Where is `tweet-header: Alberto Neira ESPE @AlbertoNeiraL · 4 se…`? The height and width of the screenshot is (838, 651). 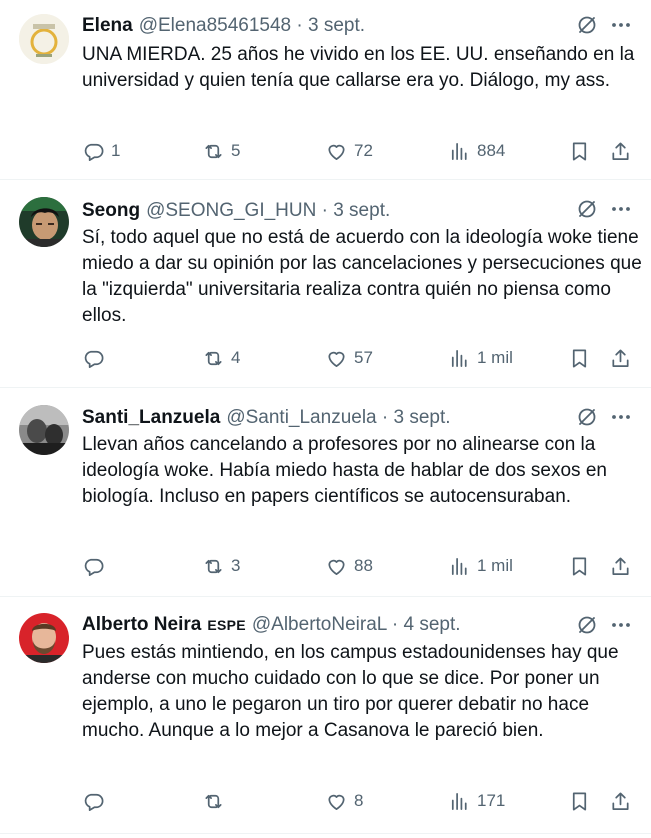 tweet-header: Alberto Neira ESPE @AlbertoNeiraL · 4 se… is located at coordinates (271, 625).